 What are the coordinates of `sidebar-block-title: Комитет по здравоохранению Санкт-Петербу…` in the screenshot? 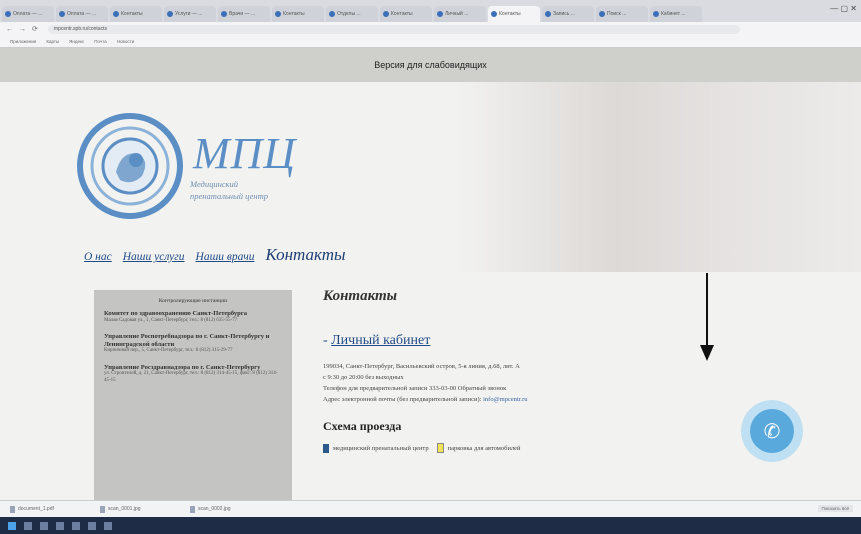 It's located at (193, 314).